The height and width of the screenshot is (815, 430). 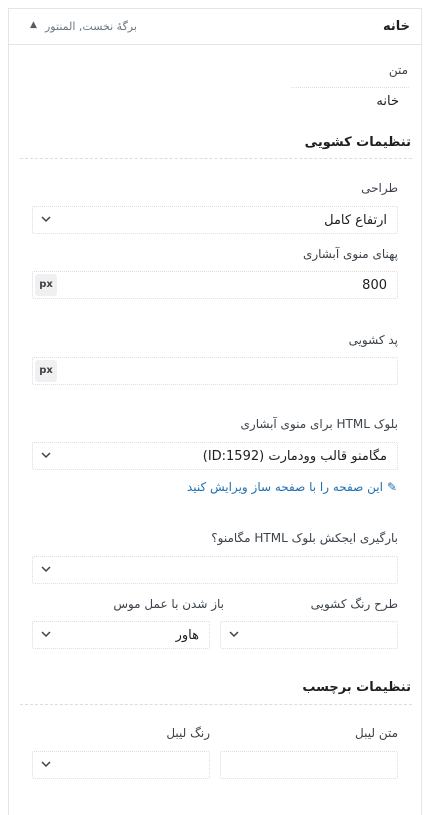 What do you see at coordinates (354, 604) in the screenshot?
I see `color-scheme-label: طرح رنگ کشویی` at bounding box center [354, 604].